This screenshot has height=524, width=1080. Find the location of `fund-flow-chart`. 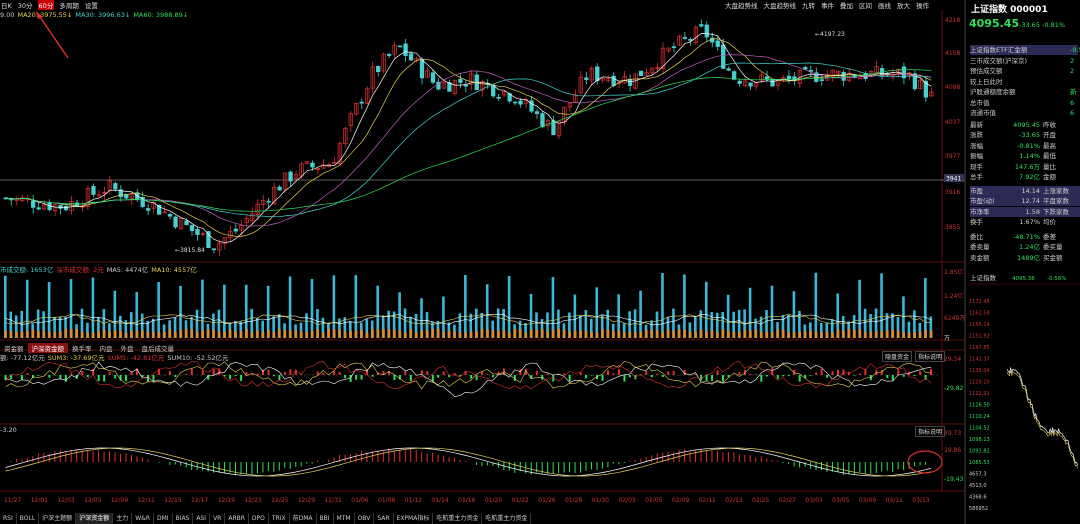

fund-flow-chart is located at coordinates (470, 378).